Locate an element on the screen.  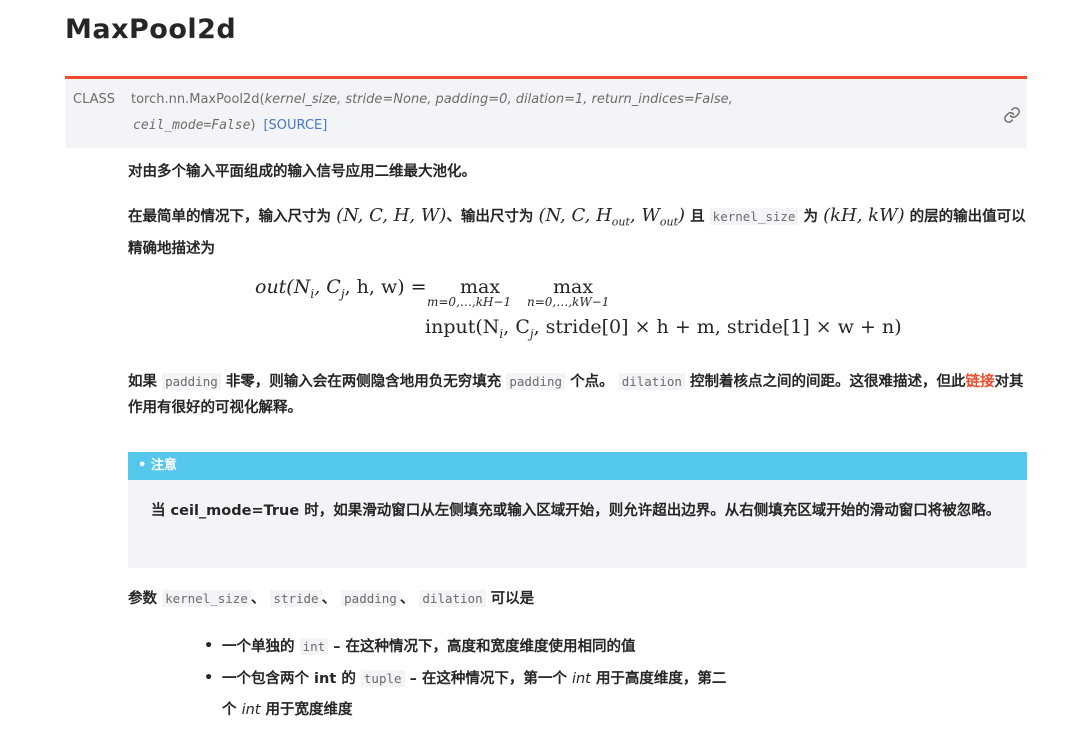
input-size-math: (N, C, H, W) is located at coordinates (391, 215).